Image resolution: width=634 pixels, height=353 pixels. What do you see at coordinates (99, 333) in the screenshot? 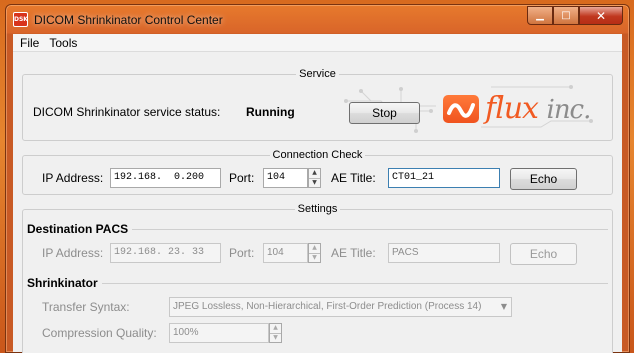
I see `compression-quality-label: Compression Quality:` at bounding box center [99, 333].